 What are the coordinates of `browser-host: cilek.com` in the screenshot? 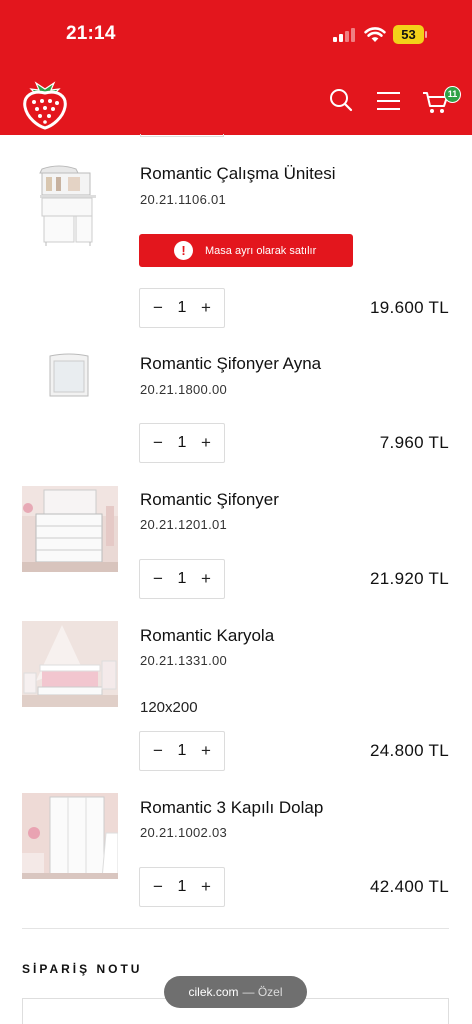 It's located at (213, 992).